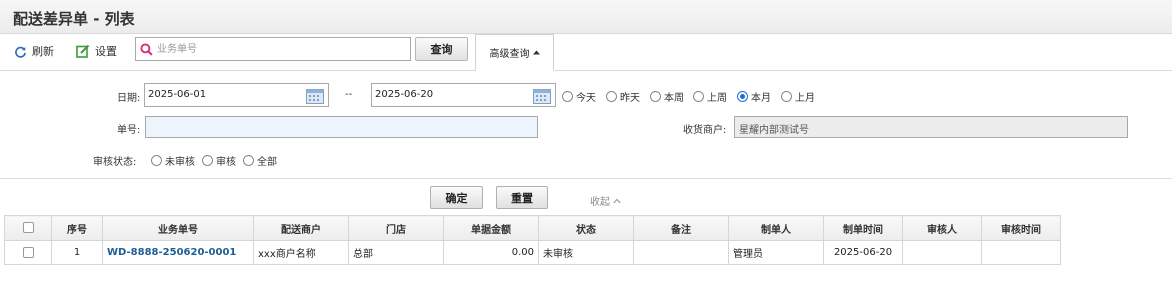  Describe the element at coordinates (761, 98) in the screenshot. I see `range-this-month-label: 本月` at that location.